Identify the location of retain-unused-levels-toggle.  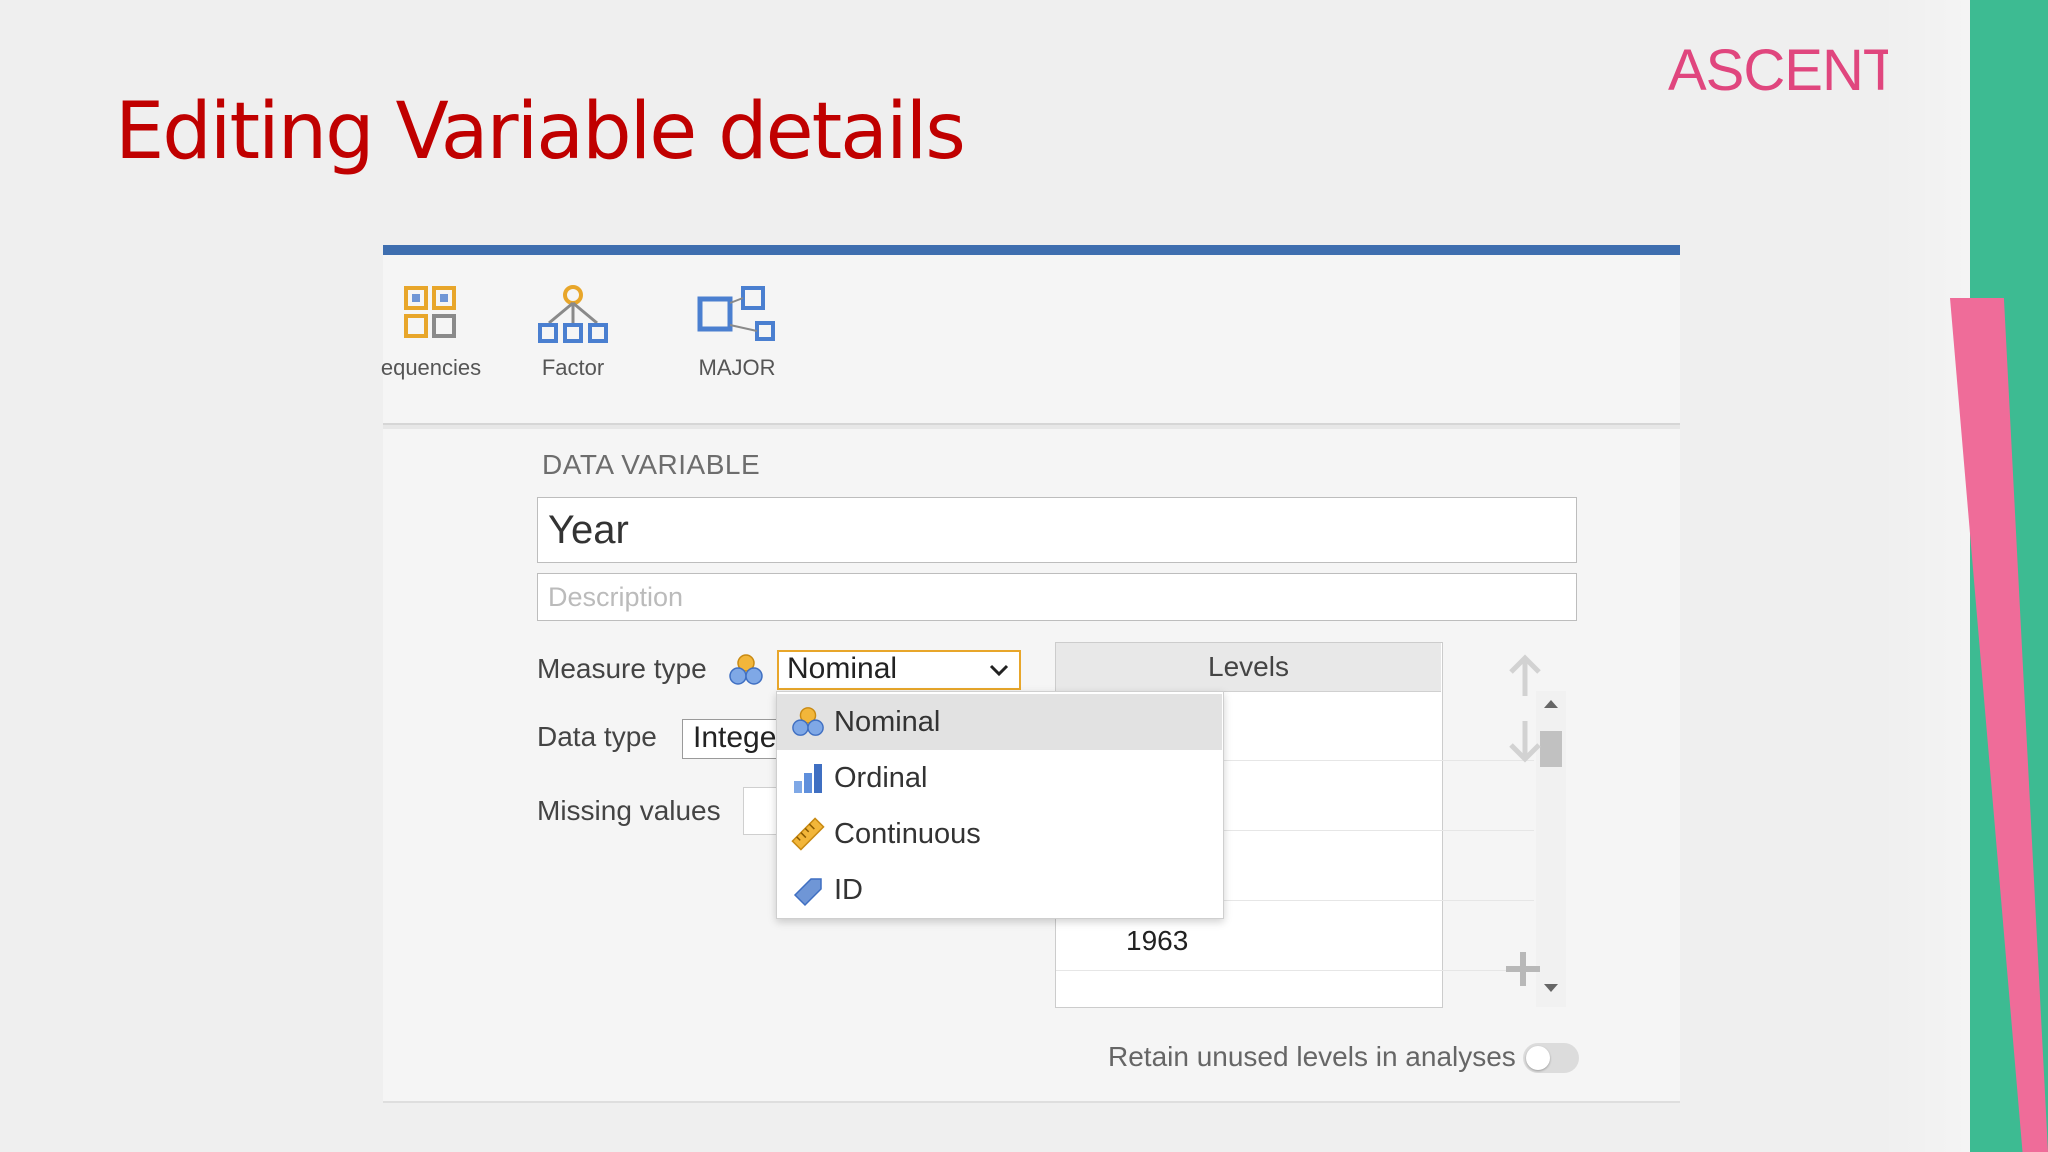
(1551, 1058).